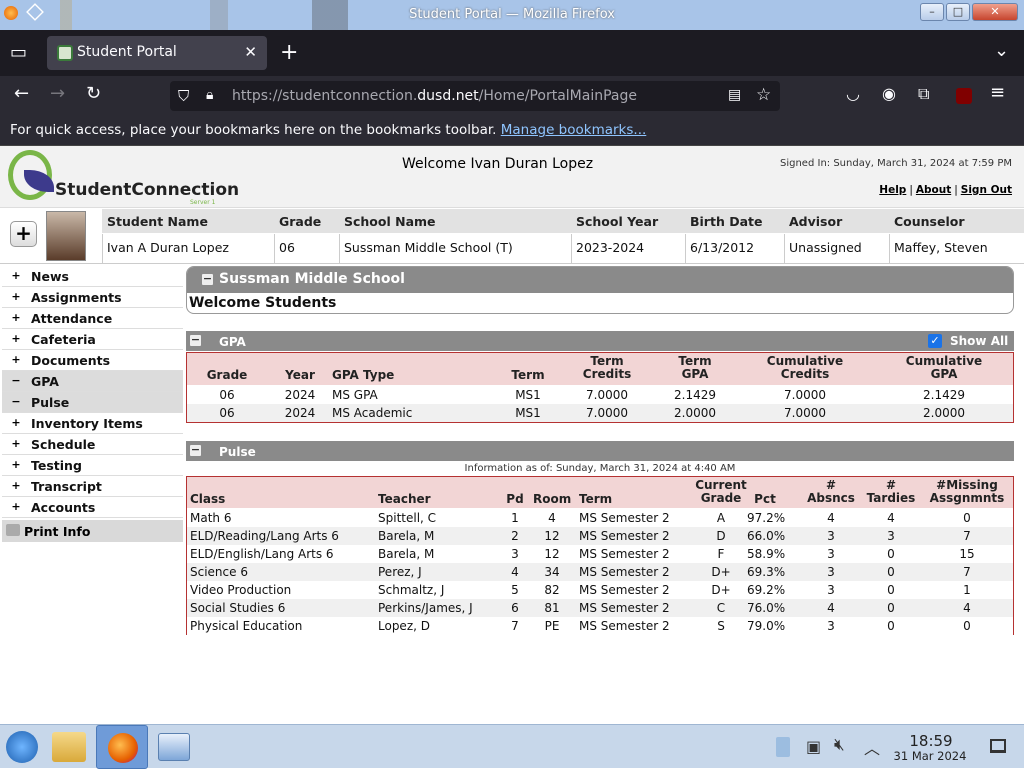  I want to click on tab-overview-icon: ▭, so click(18, 52).